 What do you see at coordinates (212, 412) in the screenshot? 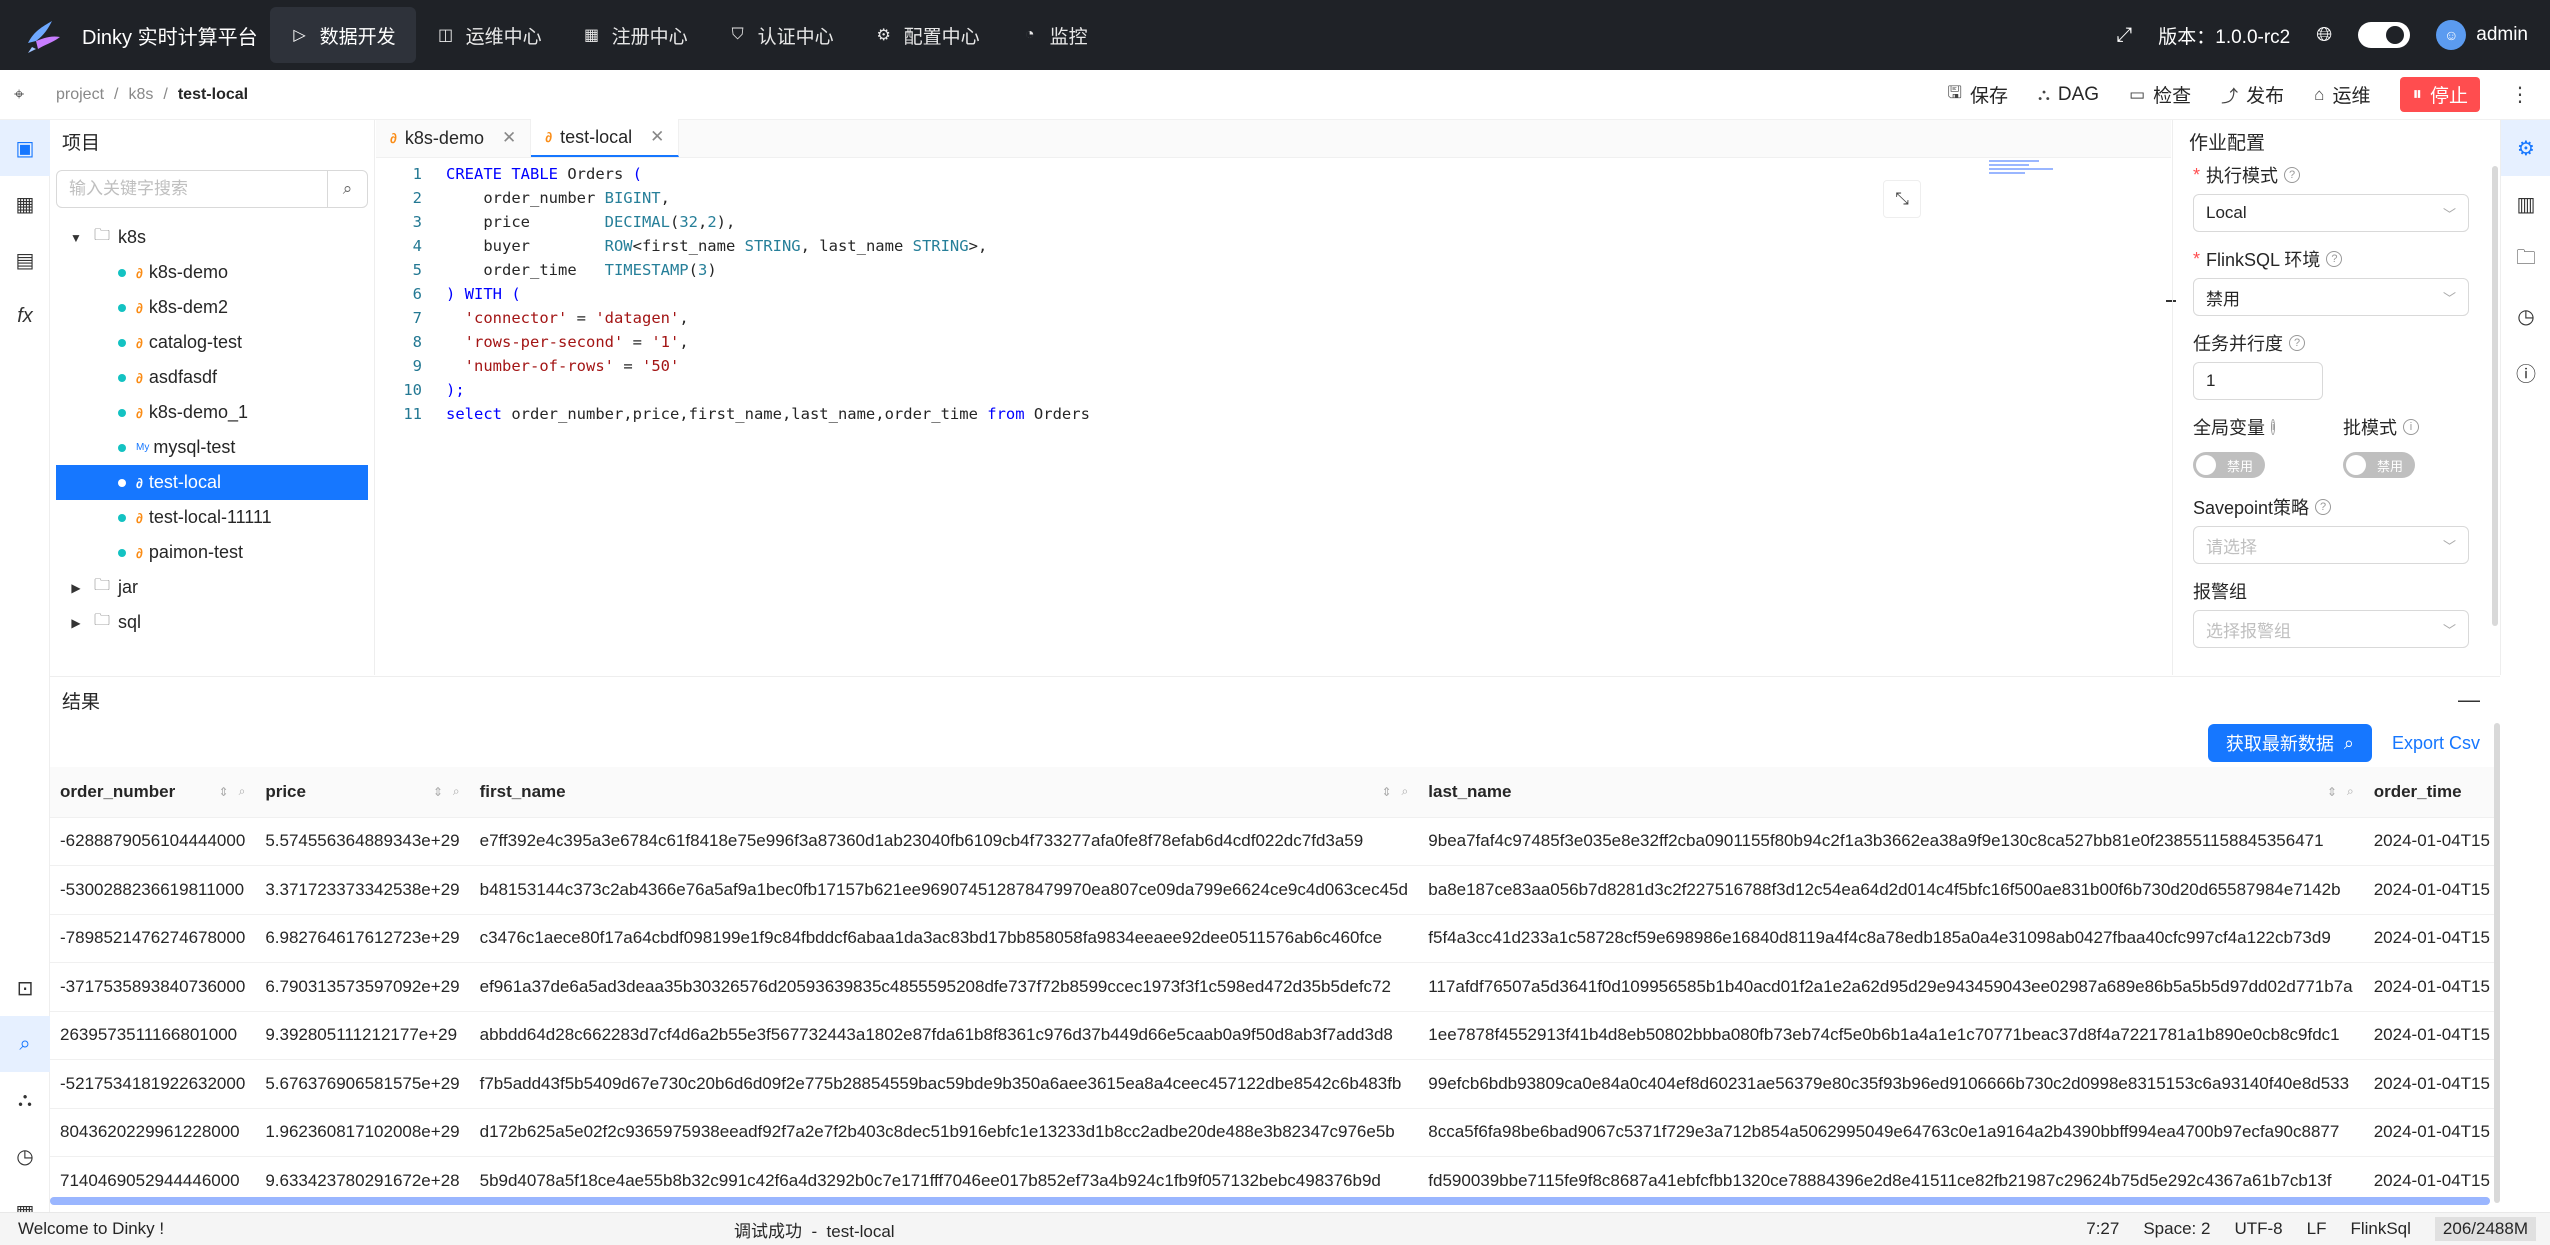
I see `tree-leaf: ∂ k8s-demo_1` at bounding box center [212, 412].